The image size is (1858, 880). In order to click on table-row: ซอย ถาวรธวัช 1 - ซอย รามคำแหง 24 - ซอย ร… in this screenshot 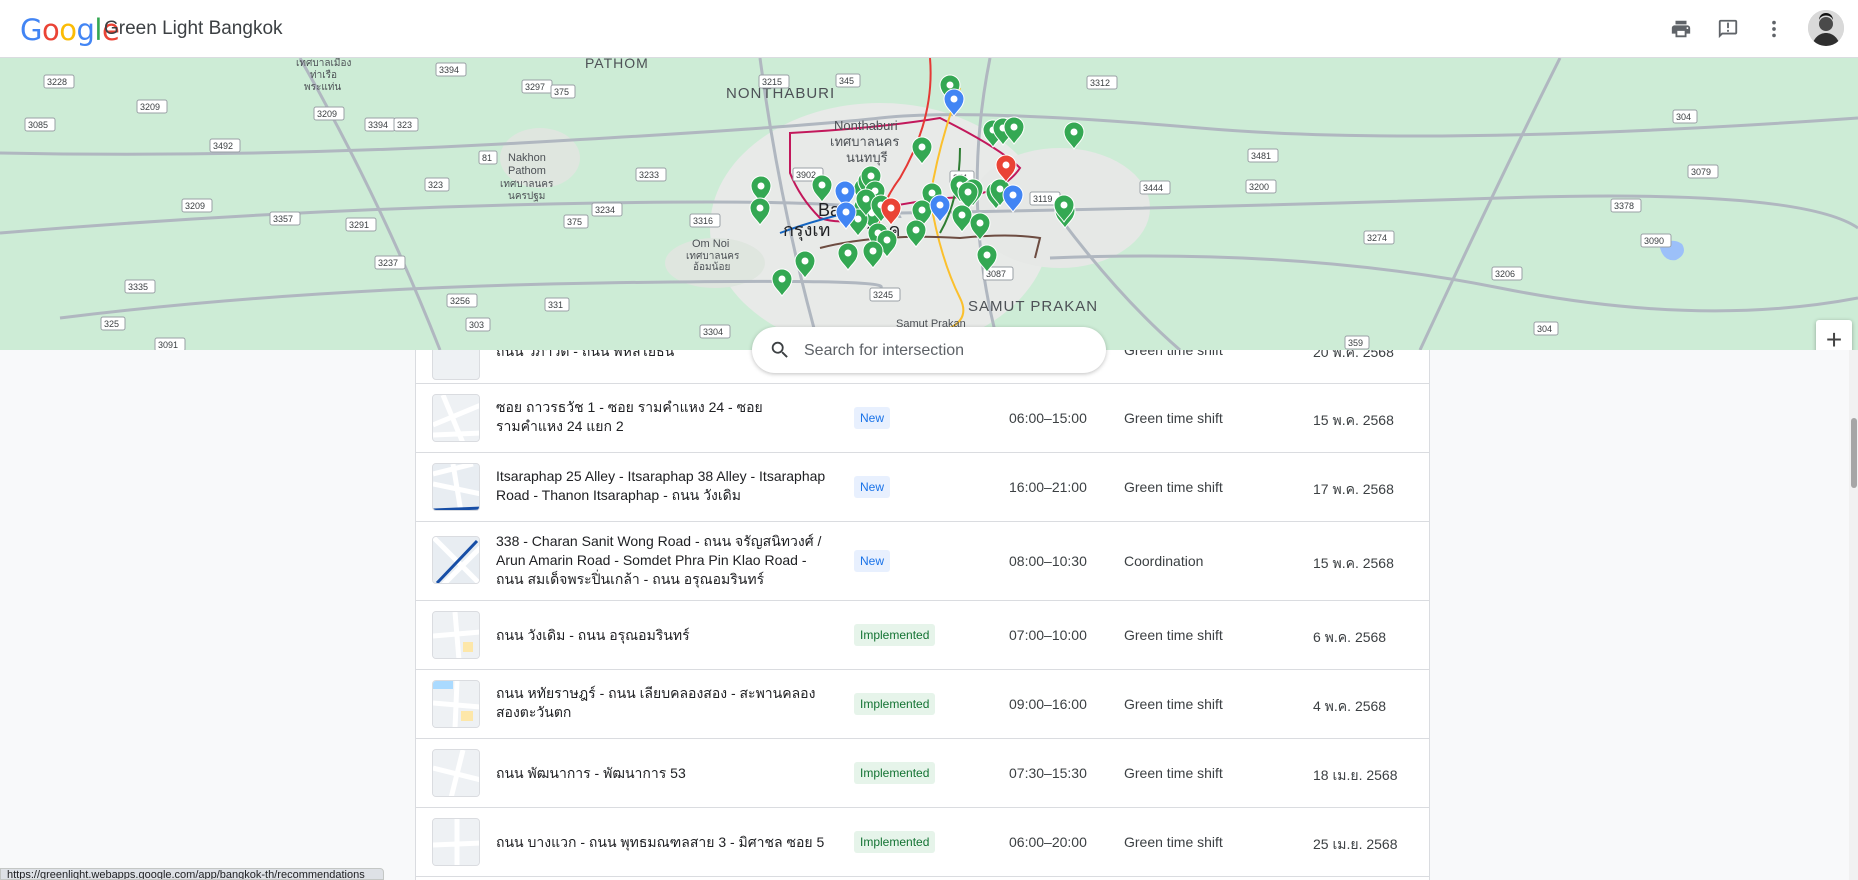, I will do `click(922, 418)`.